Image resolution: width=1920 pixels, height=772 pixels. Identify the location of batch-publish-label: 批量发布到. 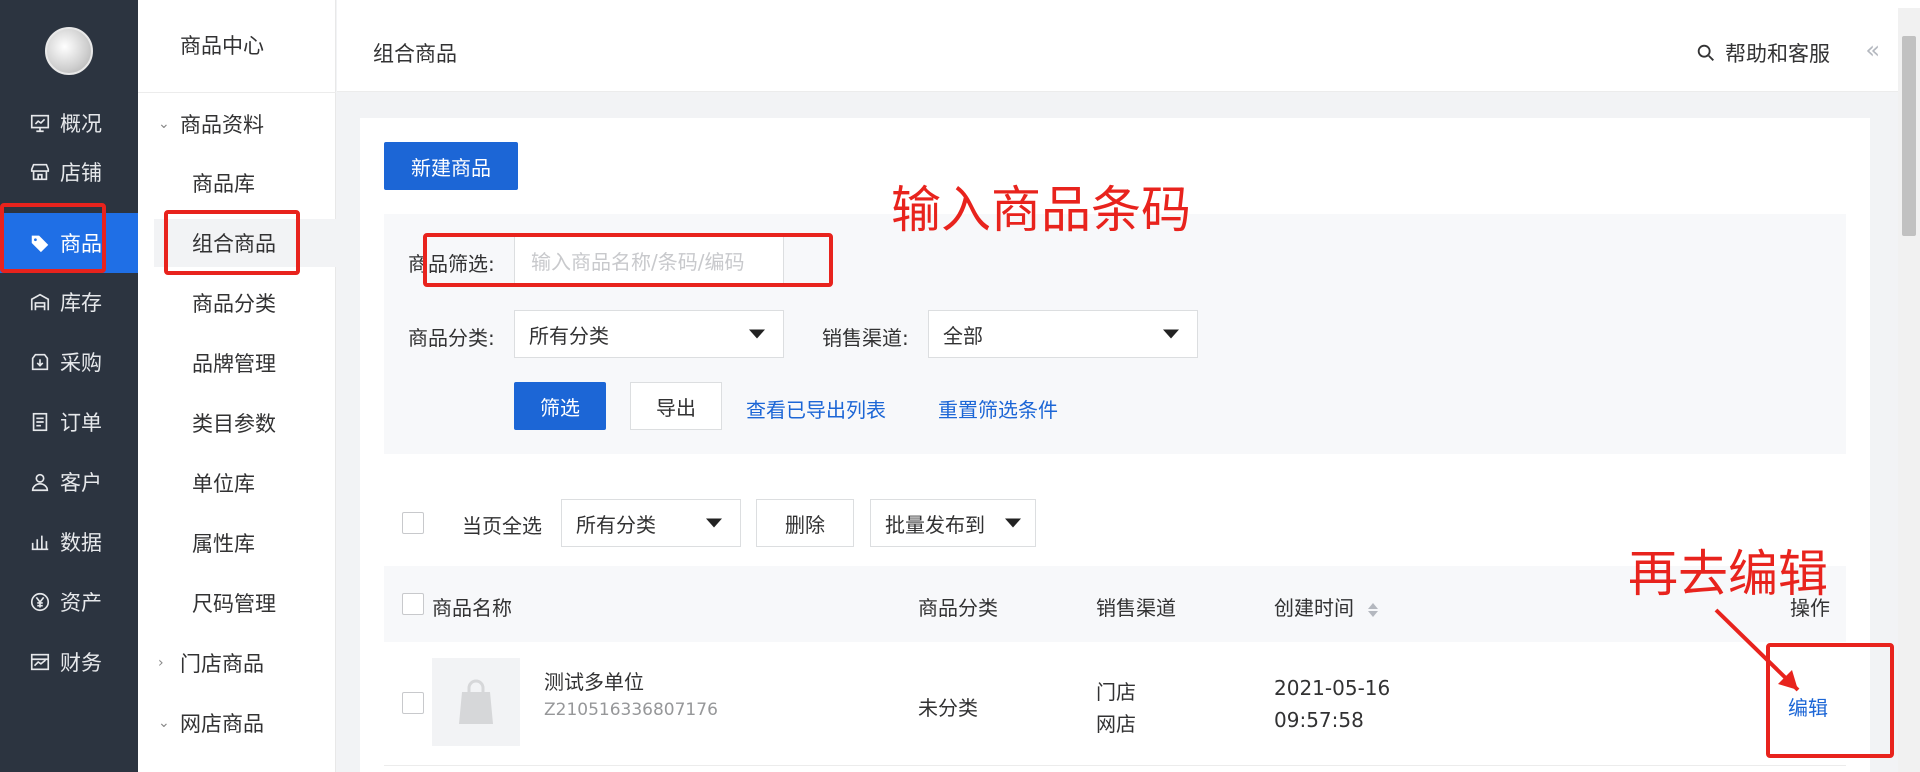
(935, 524).